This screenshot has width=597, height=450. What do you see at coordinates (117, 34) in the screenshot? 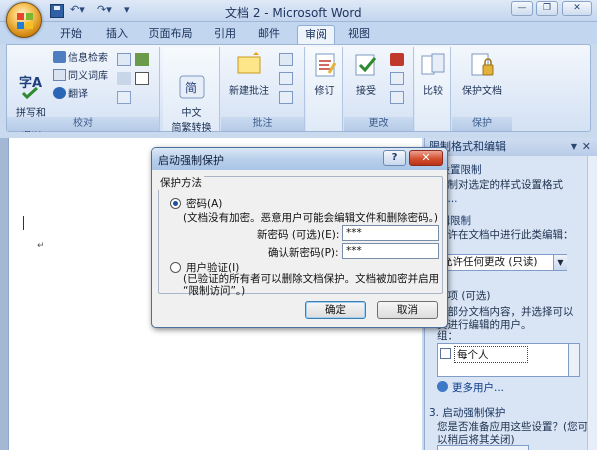
I see `tab-insert: 插入` at bounding box center [117, 34].